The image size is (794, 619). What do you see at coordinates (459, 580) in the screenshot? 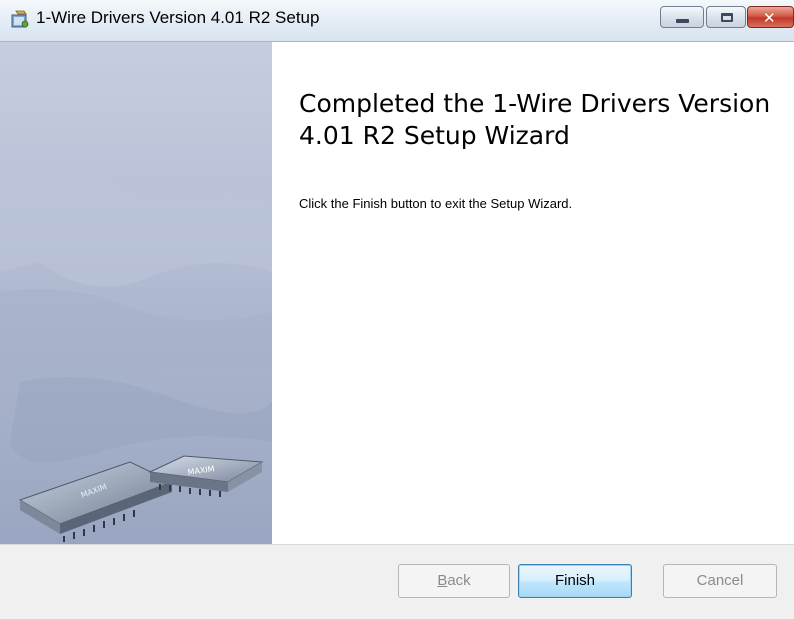
I see `back-label: ack` at bounding box center [459, 580].